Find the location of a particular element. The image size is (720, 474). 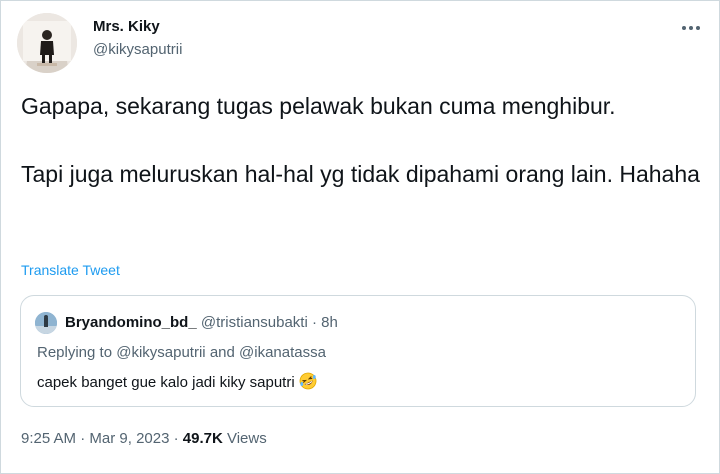

author-handle: @kikysaputrii is located at coordinates (137, 49).